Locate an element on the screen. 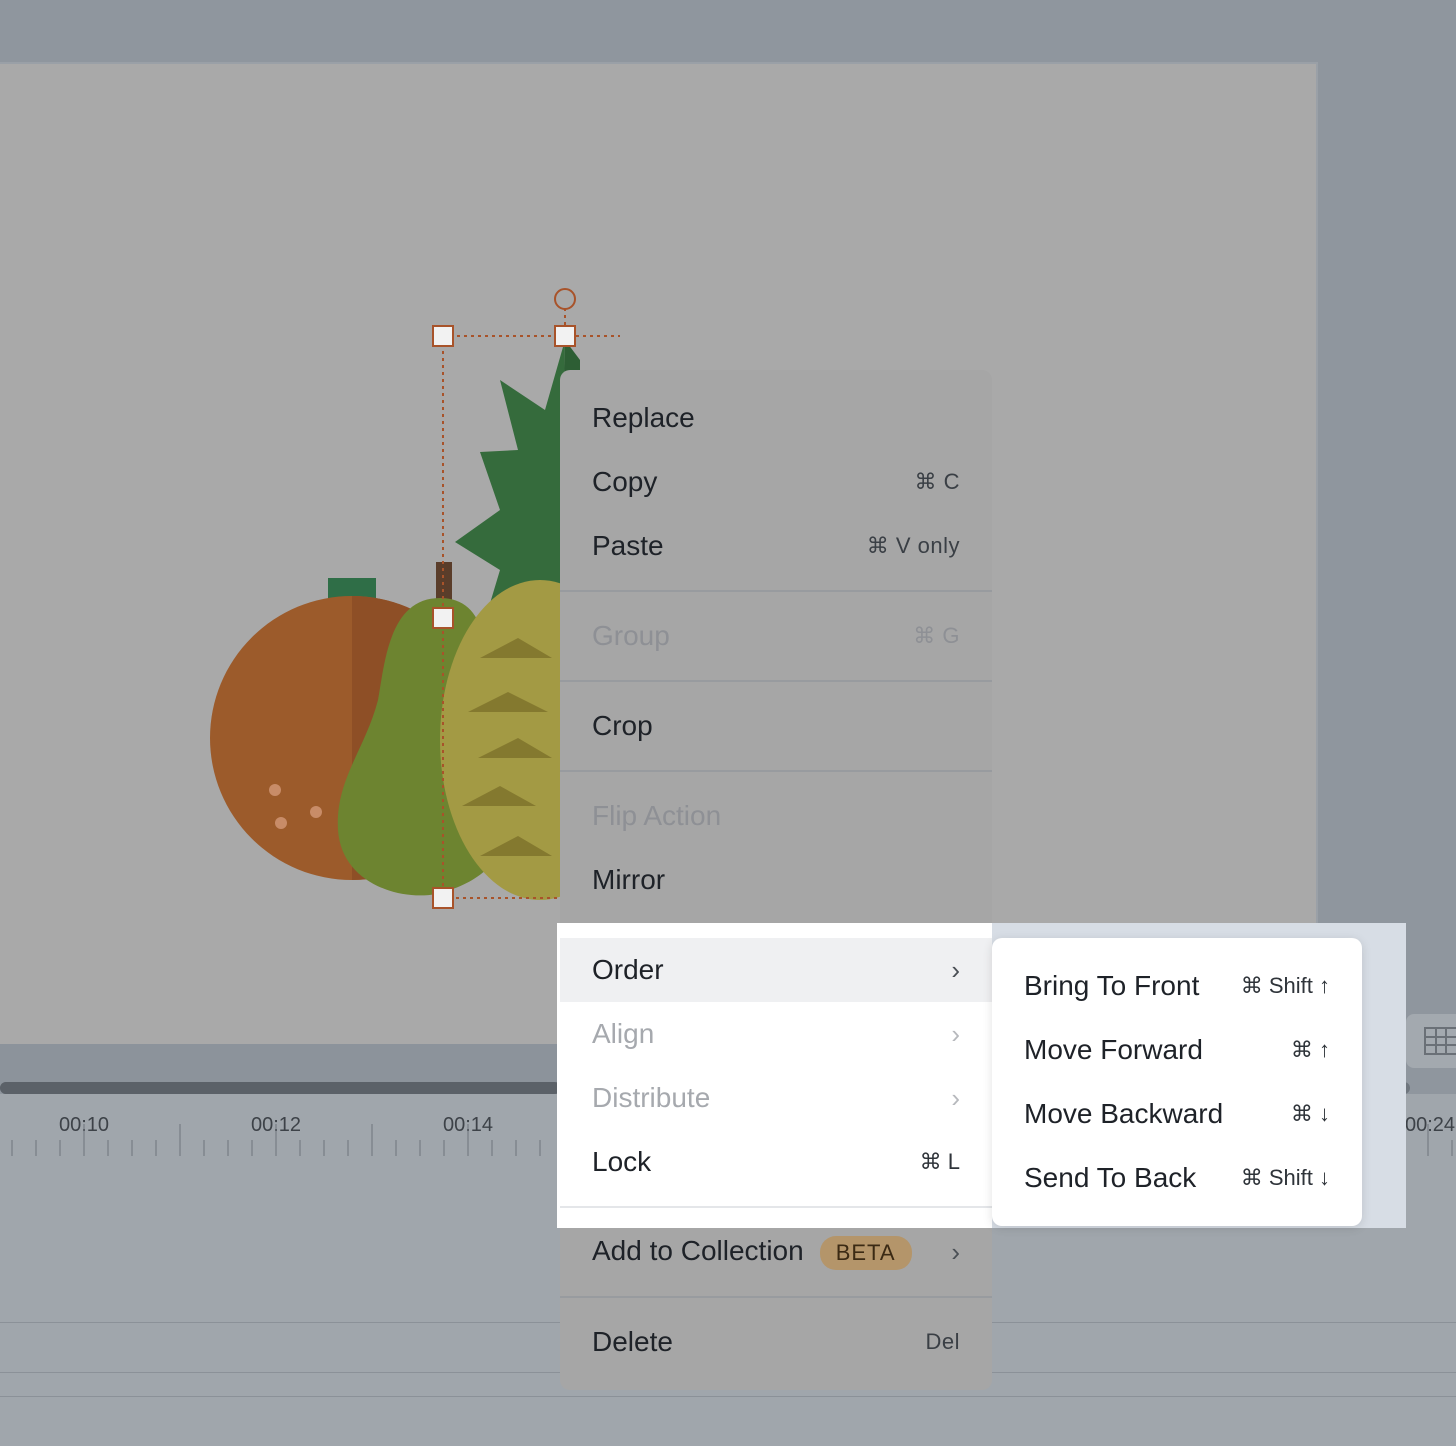  submenu-item-label: Move Forward is located at coordinates (1113, 1049).